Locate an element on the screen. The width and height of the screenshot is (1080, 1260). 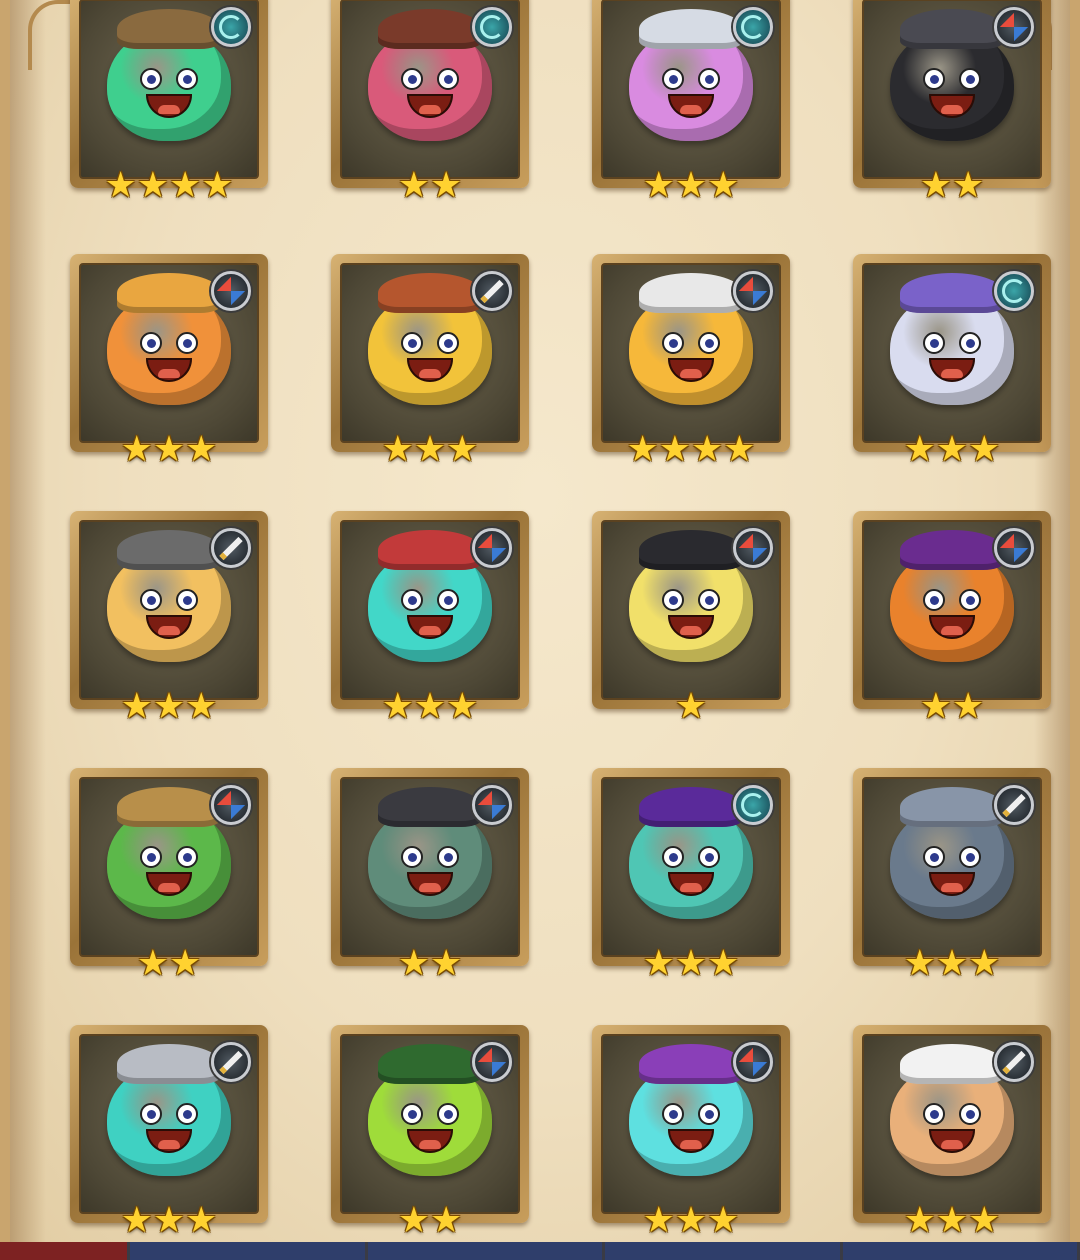
mage-swirl-icon is located at coordinates (753, 27).